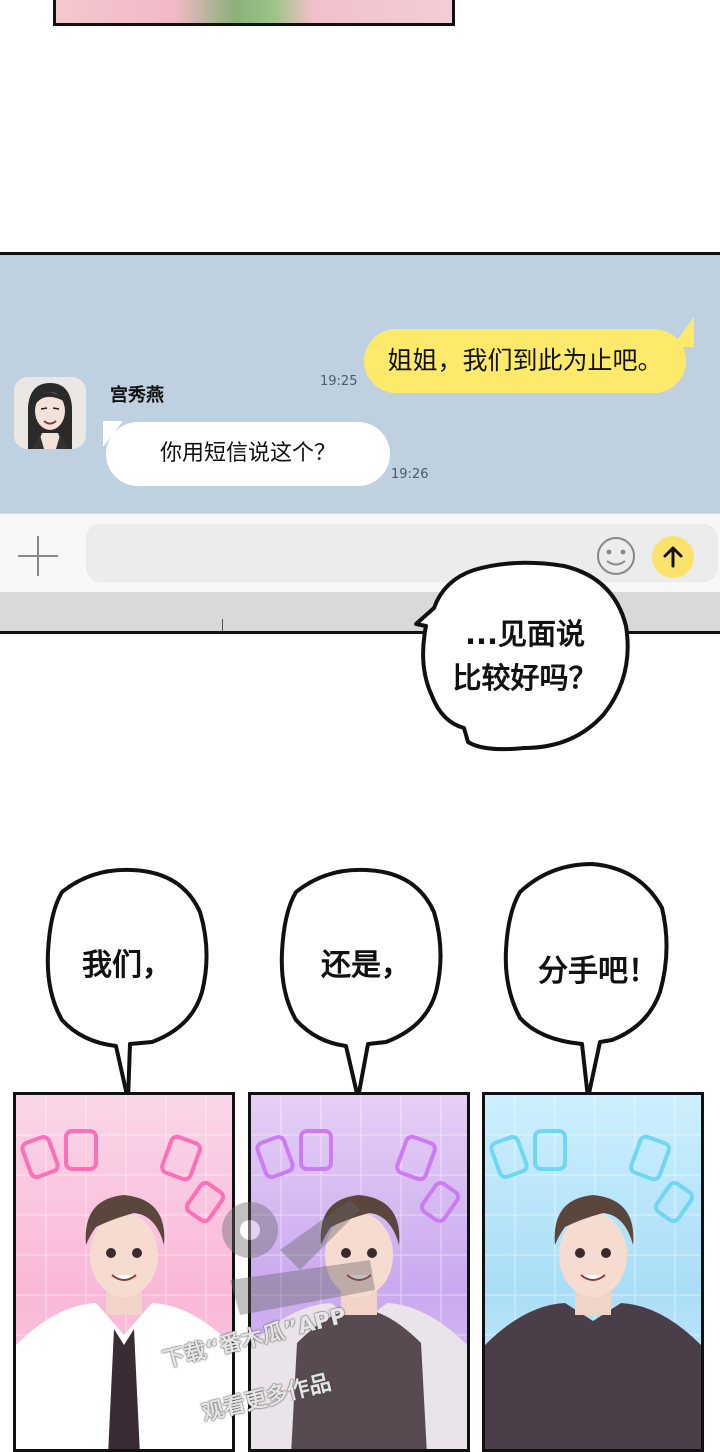 This screenshot has height=1452, width=720. What do you see at coordinates (598, 971) in the screenshot?
I see `speech-bubble-3-text: 分手吧！` at bounding box center [598, 971].